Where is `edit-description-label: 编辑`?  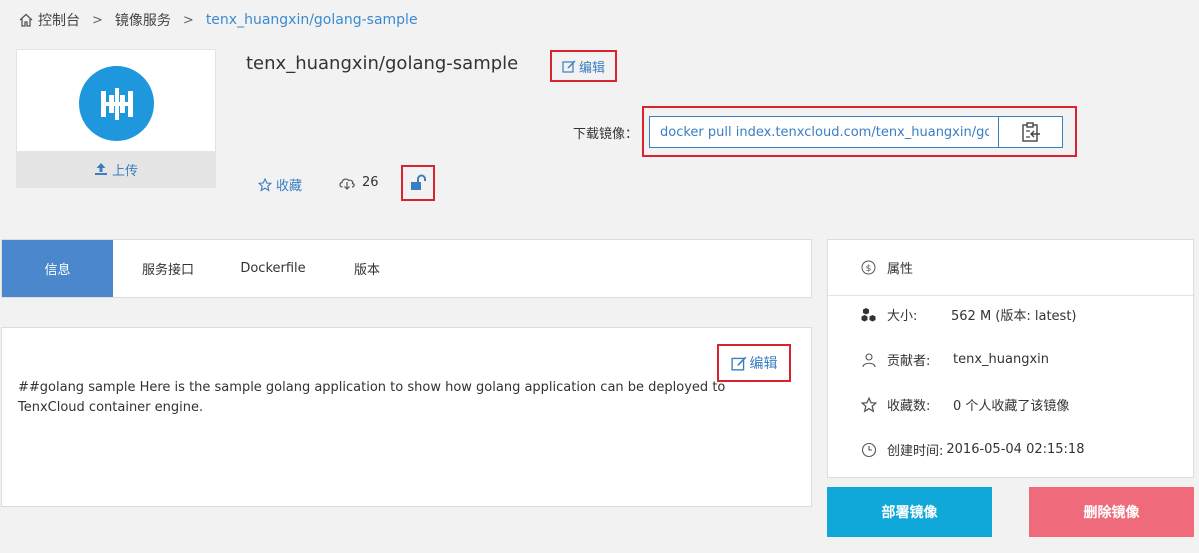 edit-description-label: 编辑 is located at coordinates (763, 364).